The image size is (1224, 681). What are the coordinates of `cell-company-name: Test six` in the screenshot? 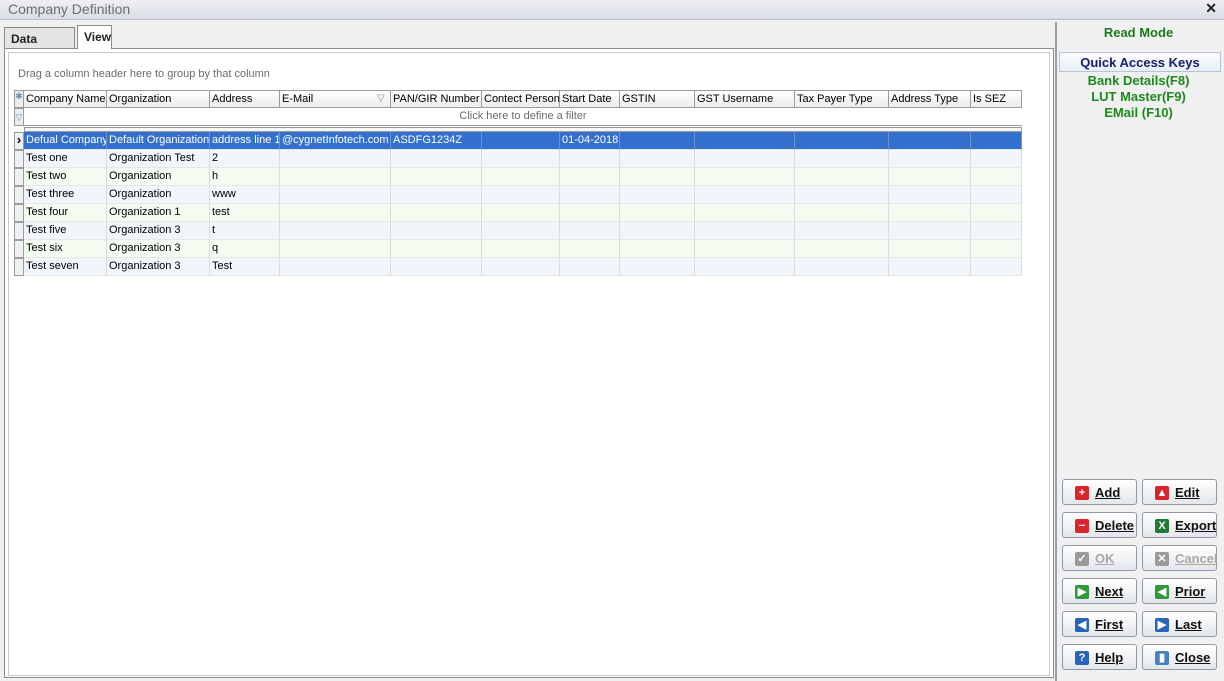 It's located at (65, 249).